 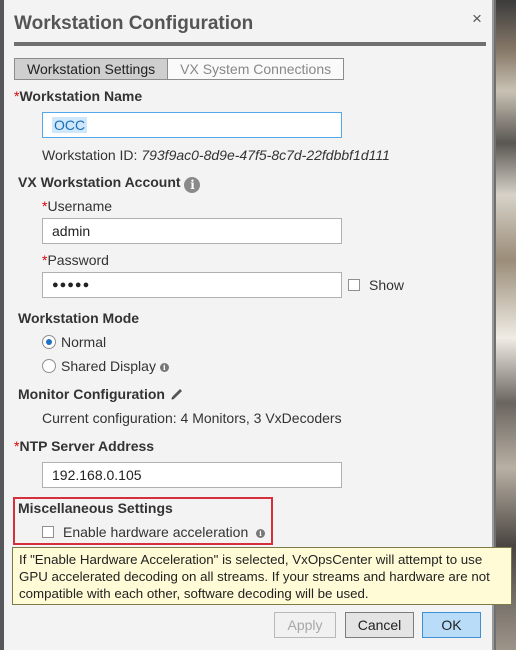 I want to click on monitor-config-label: Monitor Configuration, so click(x=101, y=394).